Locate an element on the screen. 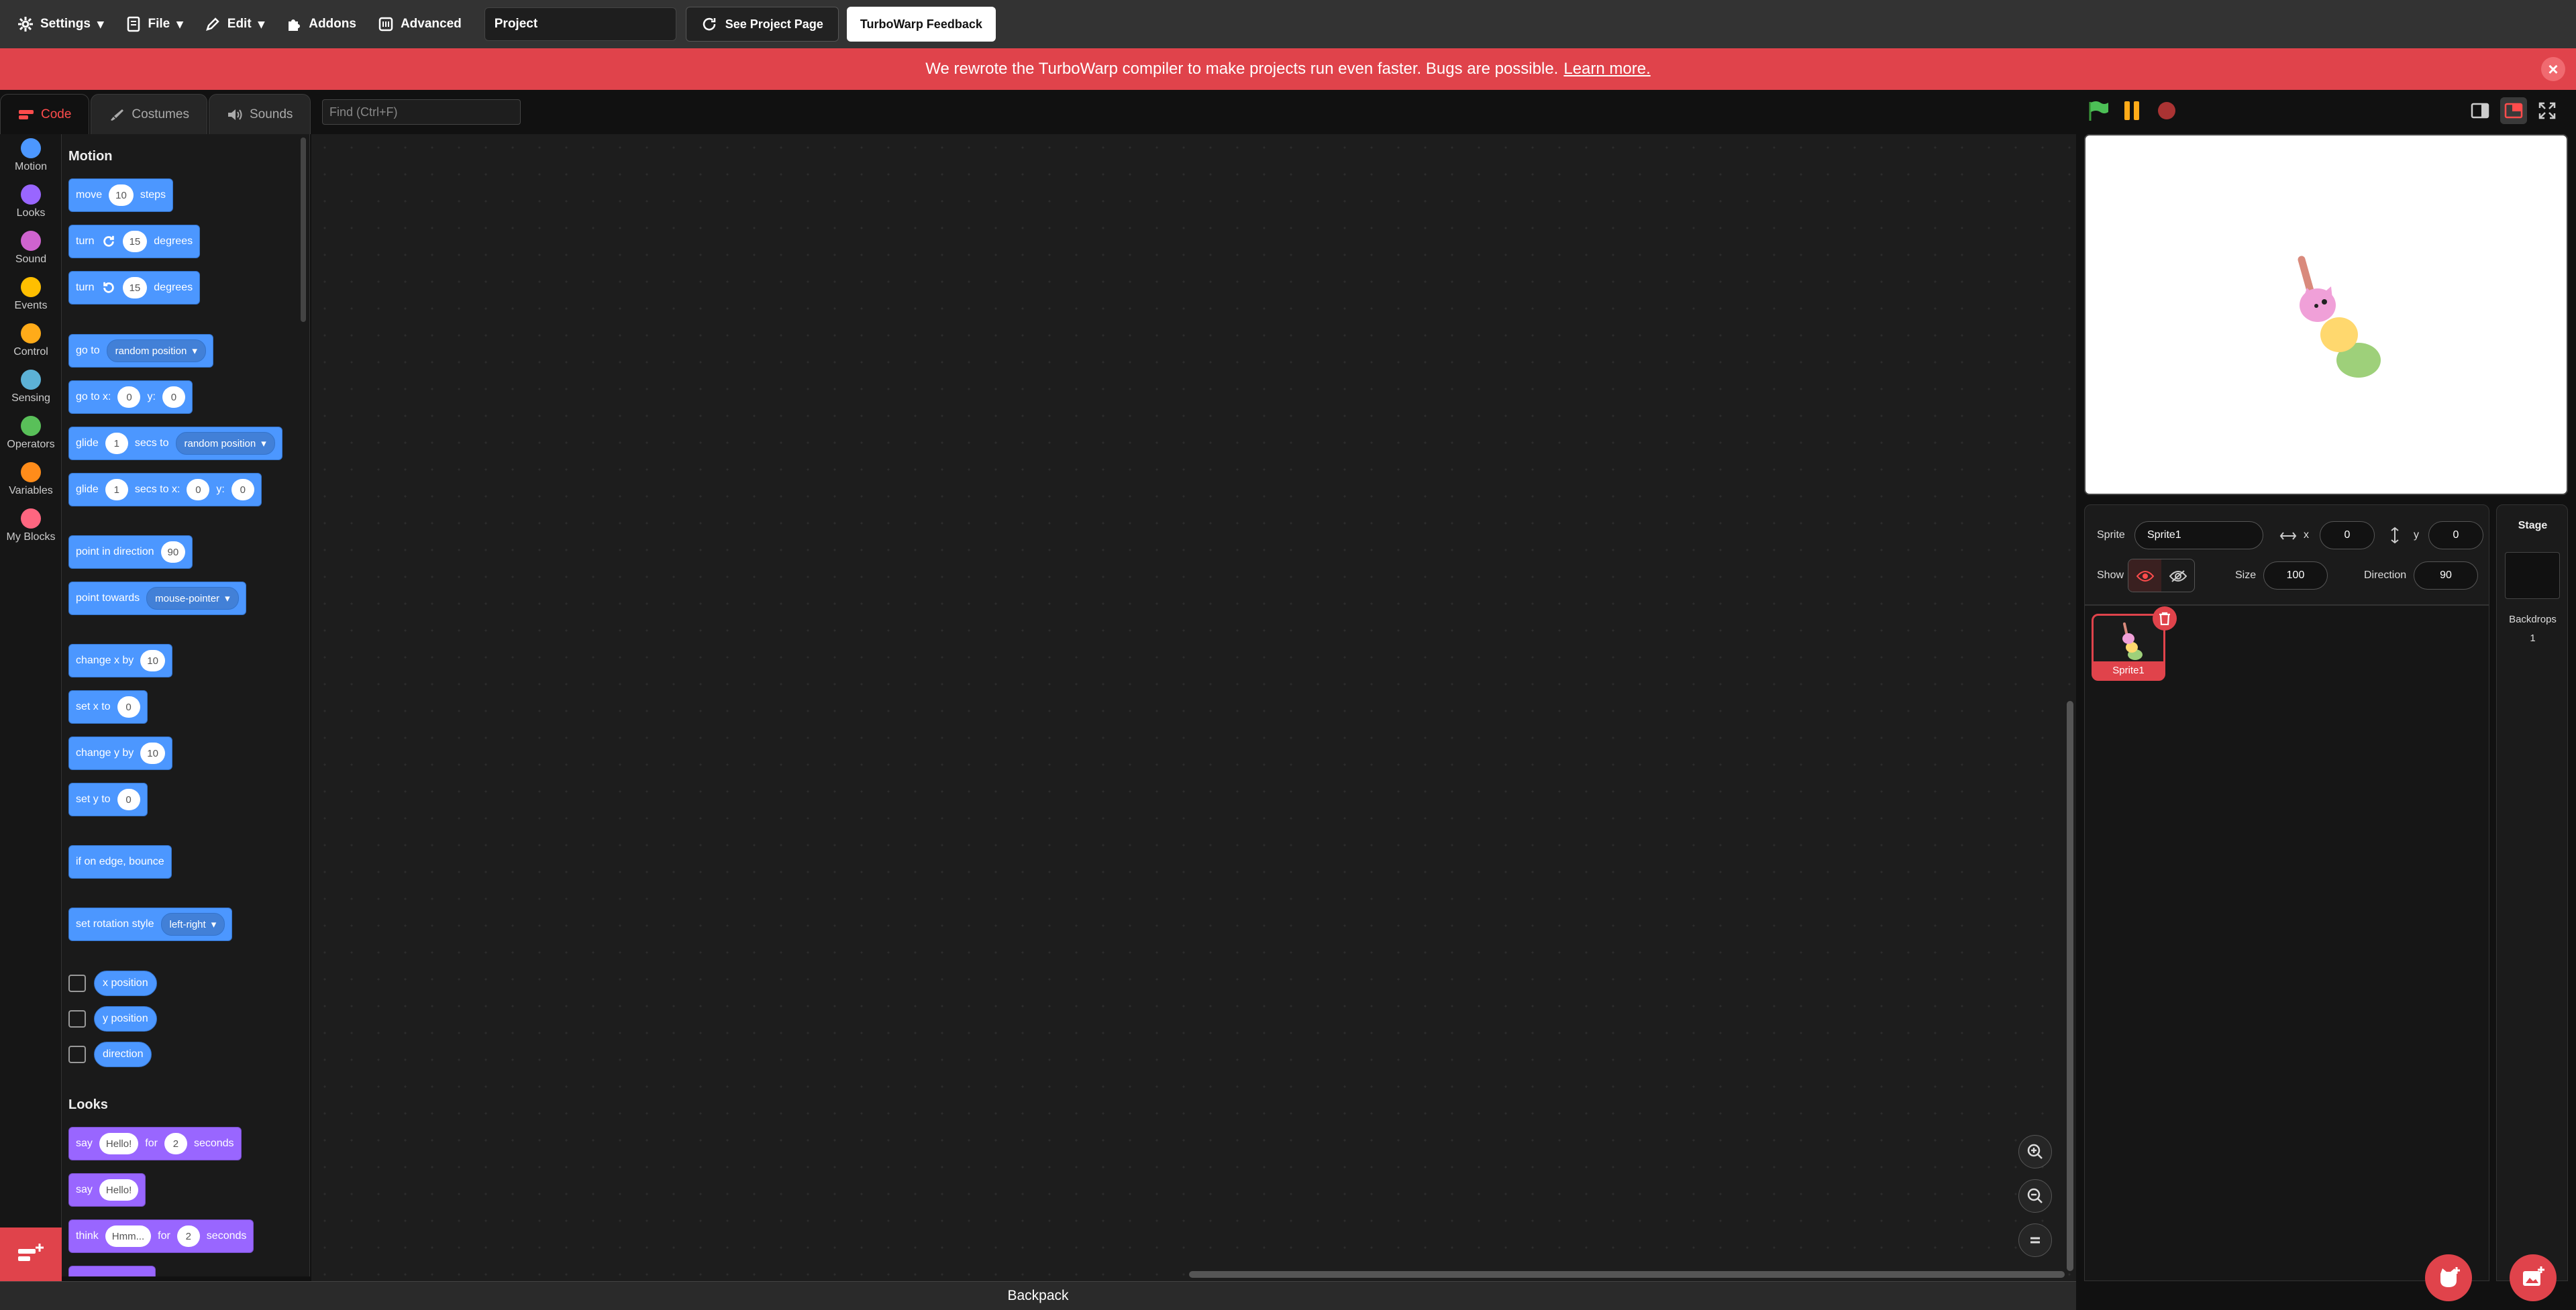 The width and height of the screenshot is (2576, 1310). block-say-for: say Hello! for 2 seconds is located at coordinates (155, 1143).